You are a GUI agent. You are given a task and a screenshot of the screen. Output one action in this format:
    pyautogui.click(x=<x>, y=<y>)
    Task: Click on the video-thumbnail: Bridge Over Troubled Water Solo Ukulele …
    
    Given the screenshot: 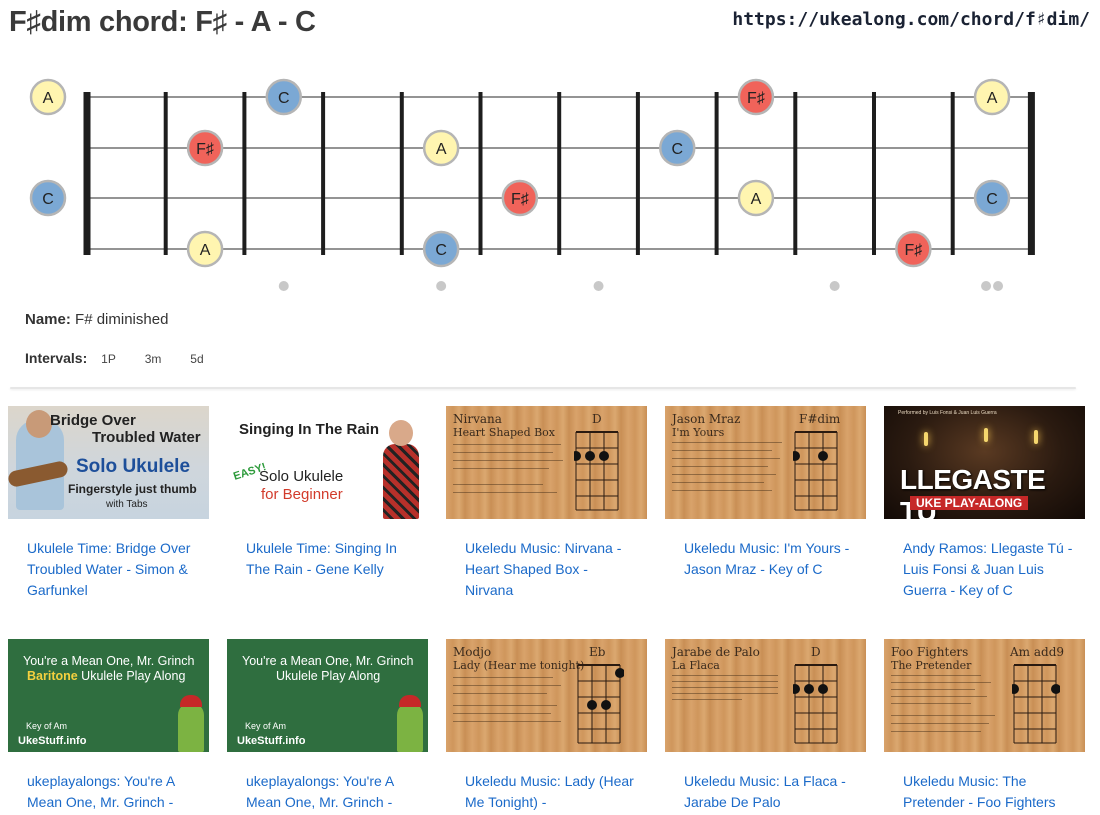 What is the action you would take?
    pyautogui.click(x=108, y=462)
    